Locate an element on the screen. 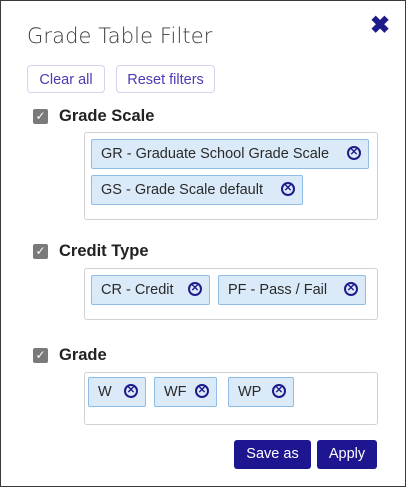 This screenshot has width=406, height=487. chip-credit-type-cr: CR - Credit ✕ is located at coordinates (150, 290).